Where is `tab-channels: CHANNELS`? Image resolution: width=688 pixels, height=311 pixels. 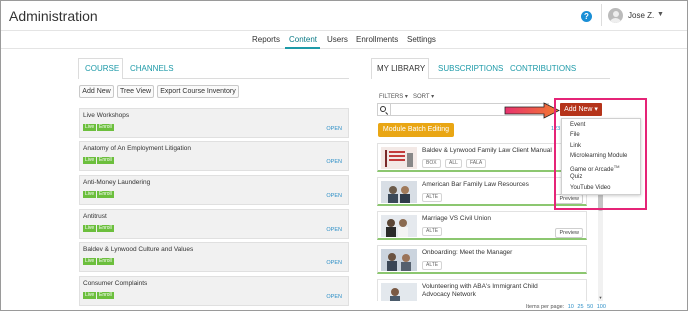 tab-channels: CHANNELS is located at coordinates (152, 68).